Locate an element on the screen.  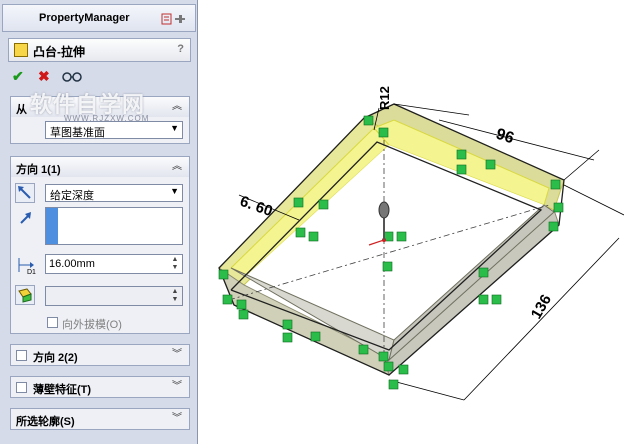
direction2-section: 方向 2(2) ︾ is located at coordinates (100, 355).